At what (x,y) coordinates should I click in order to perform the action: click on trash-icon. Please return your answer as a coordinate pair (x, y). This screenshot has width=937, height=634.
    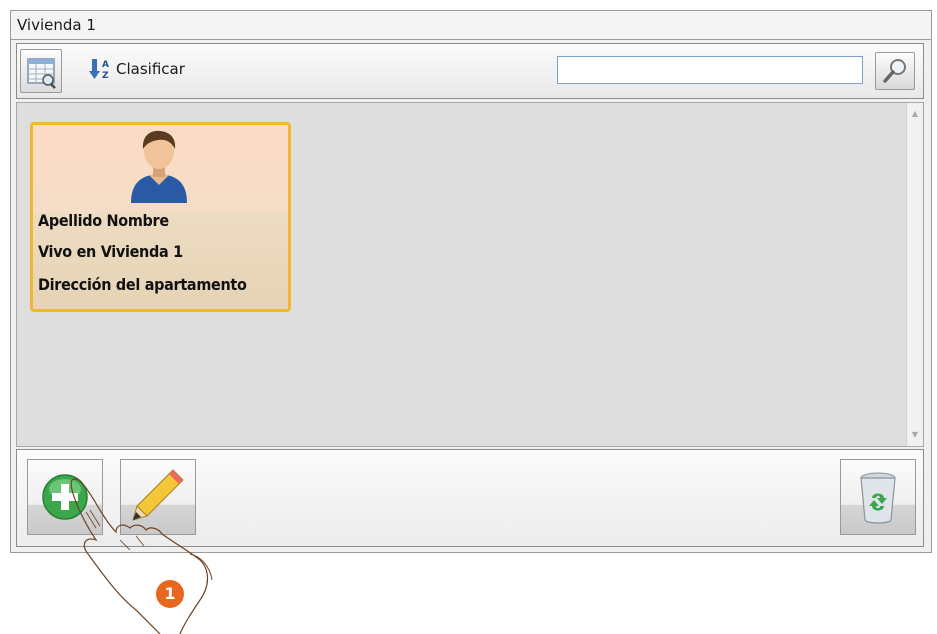
    Looking at the image, I should click on (878, 498).